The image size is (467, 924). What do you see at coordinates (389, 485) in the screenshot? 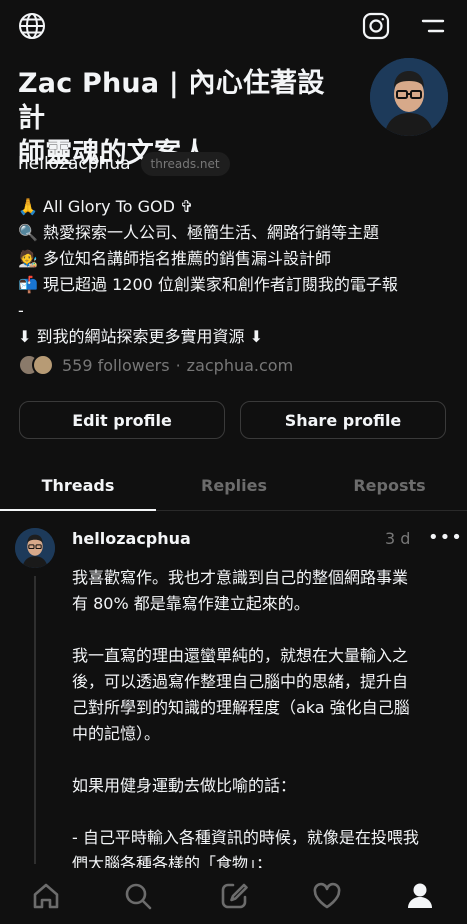
I see `tab-reposts: Reposts` at bounding box center [389, 485].